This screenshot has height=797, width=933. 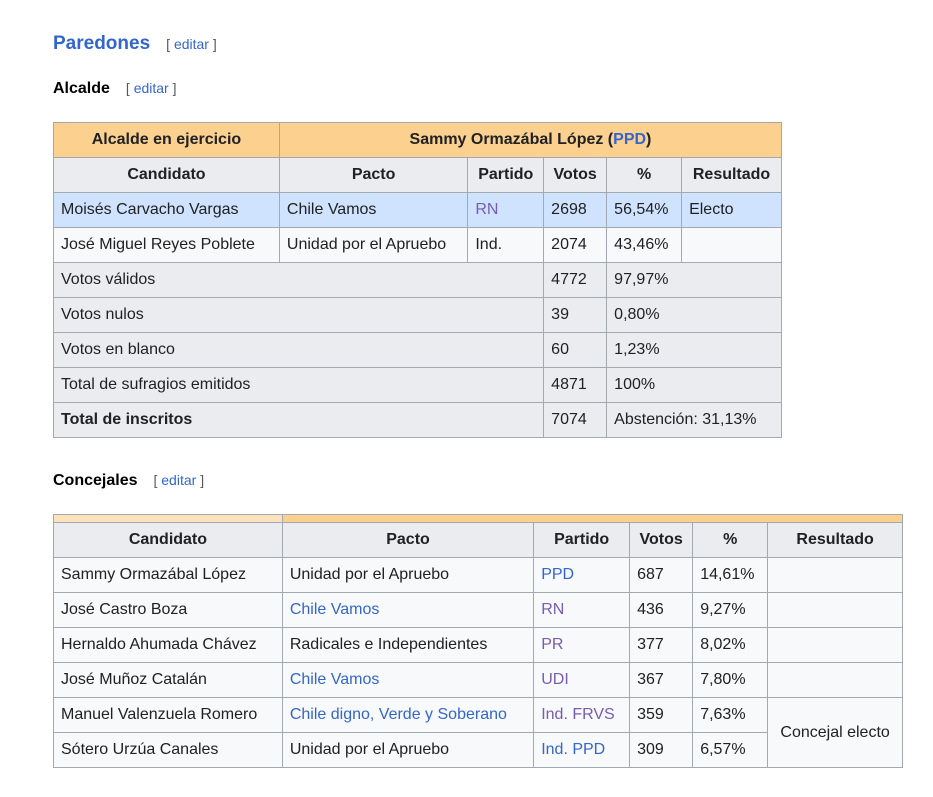 What do you see at coordinates (661, 750) in the screenshot?
I see `votes: 309` at bounding box center [661, 750].